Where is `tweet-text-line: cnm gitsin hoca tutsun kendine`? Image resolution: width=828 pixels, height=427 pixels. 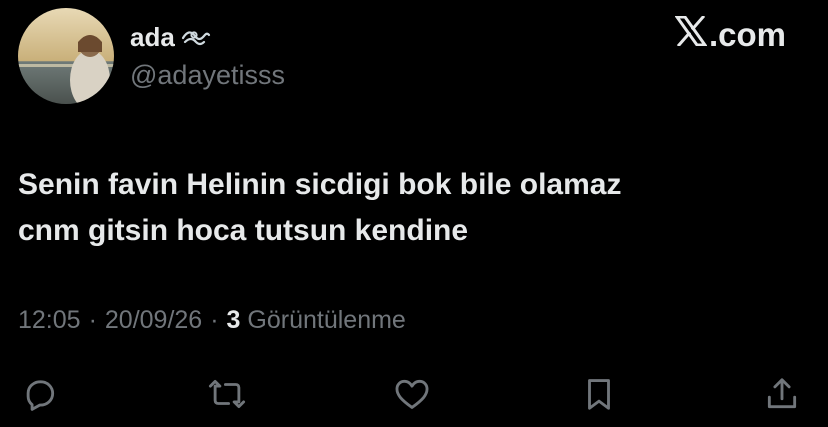
tweet-text-line: cnm gitsin hoca tutsun kendine is located at coordinates (243, 230).